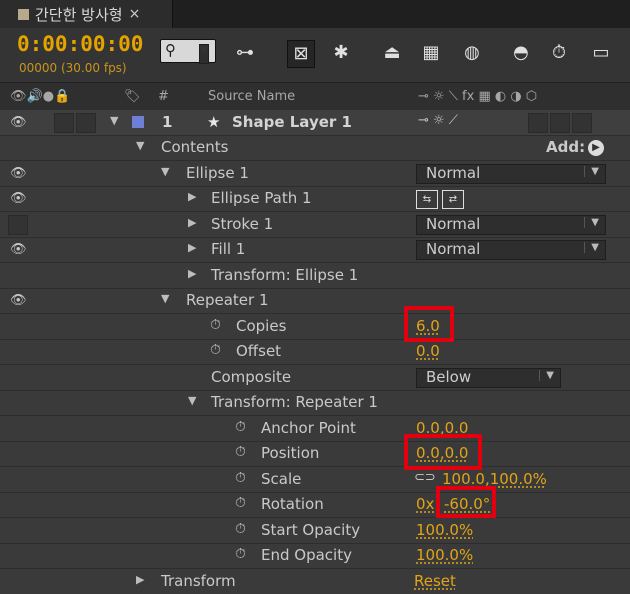  Describe the element at coordinates (217, 173) in the screenshot. I see `ellipse-group-label: Ellipse 1` at that location.